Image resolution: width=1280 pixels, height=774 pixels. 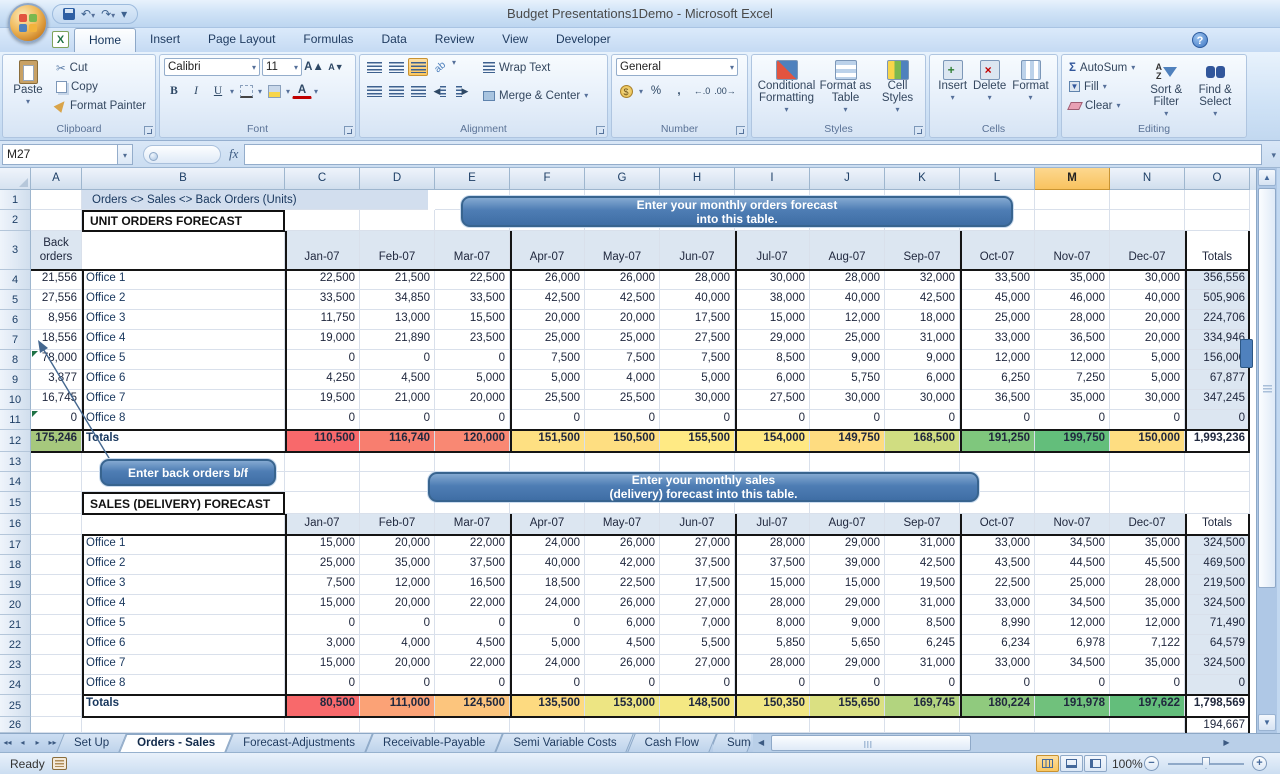 I want to click on cell-B8: Office 5, so click(x=183, y=360).